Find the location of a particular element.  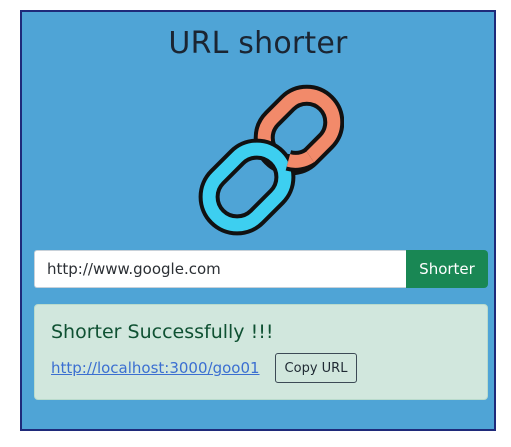

short-url-link: http://localhost:3000/goo01 is located at coordinates (155, 368).